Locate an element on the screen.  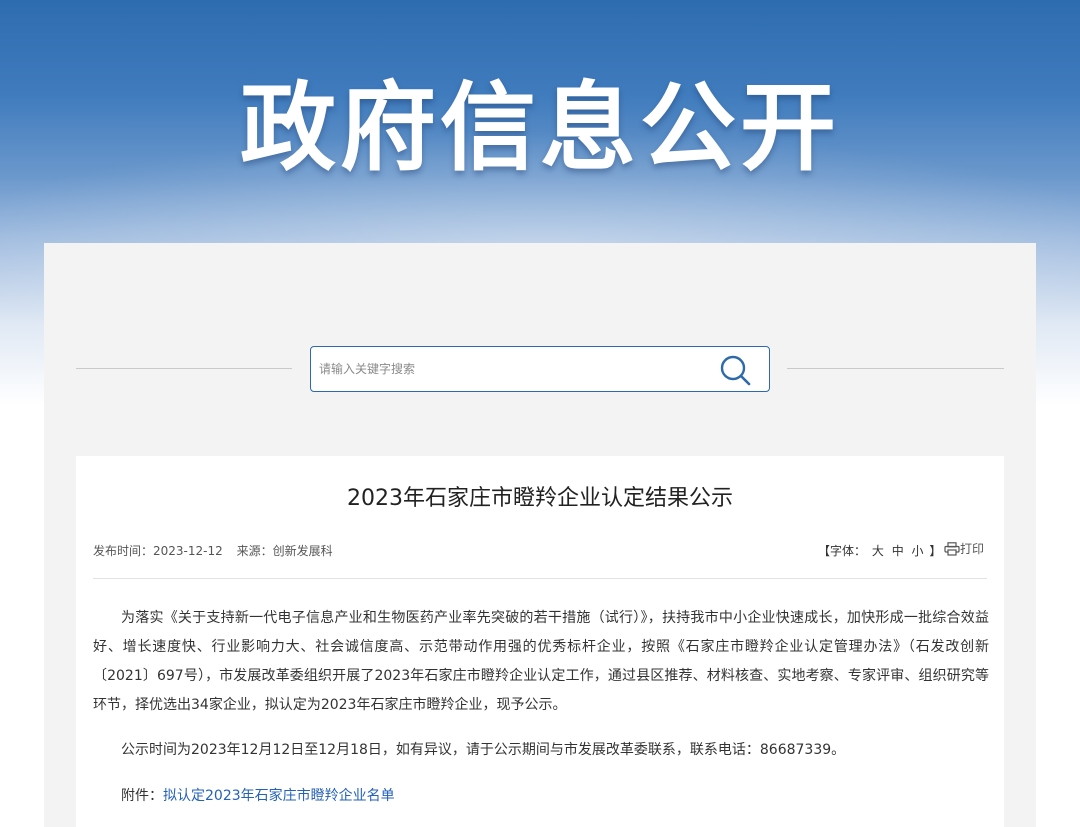
source-label: 来源： is located at coordinates (254, 551).